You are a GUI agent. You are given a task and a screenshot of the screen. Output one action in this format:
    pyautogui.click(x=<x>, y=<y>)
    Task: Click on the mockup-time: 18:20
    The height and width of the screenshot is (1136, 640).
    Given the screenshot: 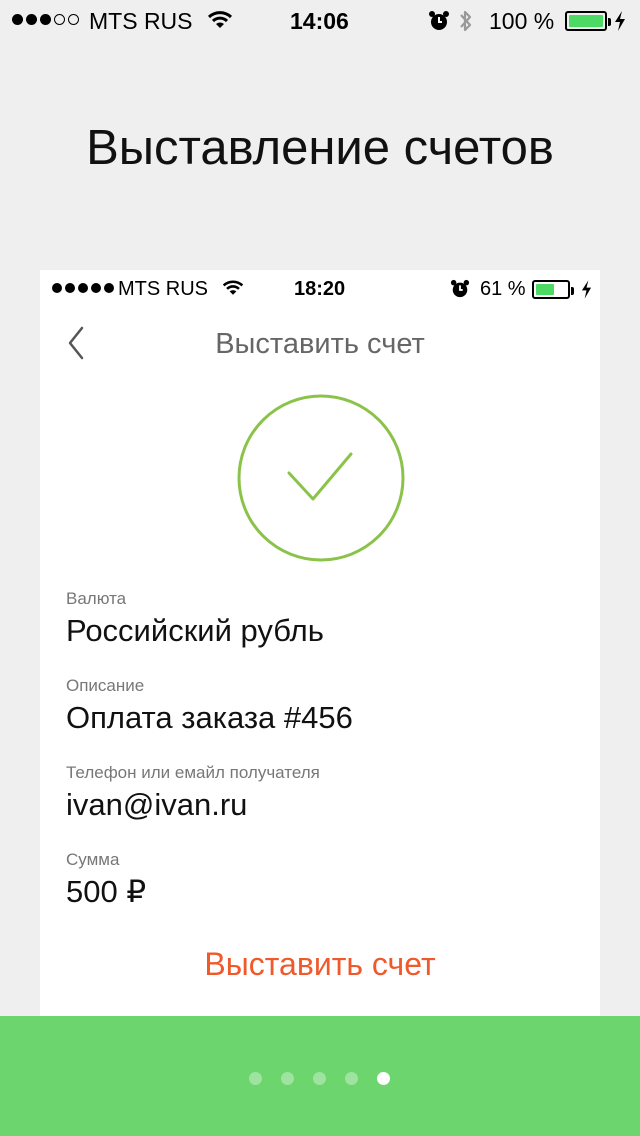 What is the action you would take?
    pyautogui.click(x=320, y=289)
    